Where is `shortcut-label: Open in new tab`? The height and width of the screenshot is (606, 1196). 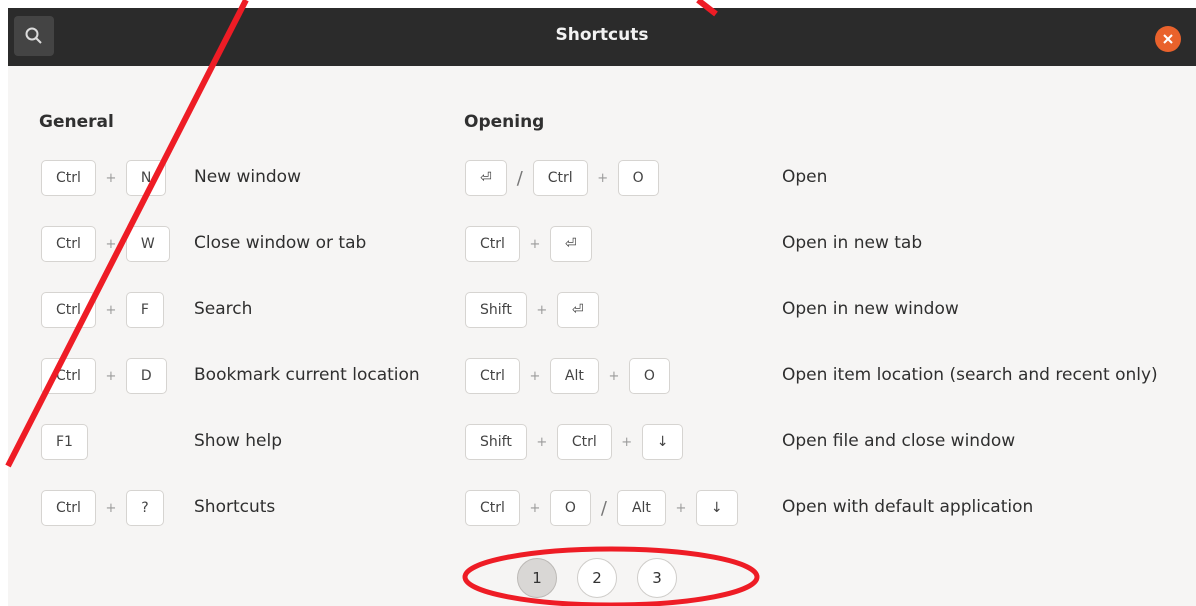 shortcut-label: Open in new tab is located at coordinates (852, 243).